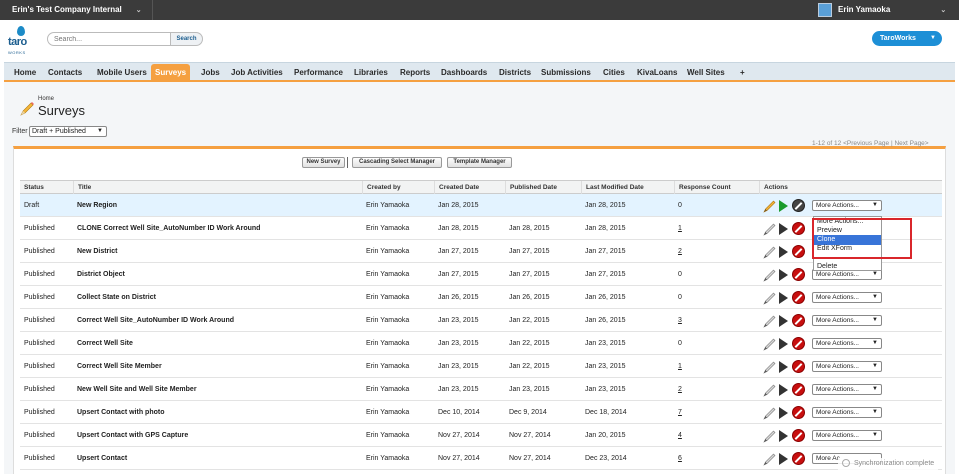  Describe the element at coordinates (82, 187) in the screenshot. I see `col-title: Title` at that location.